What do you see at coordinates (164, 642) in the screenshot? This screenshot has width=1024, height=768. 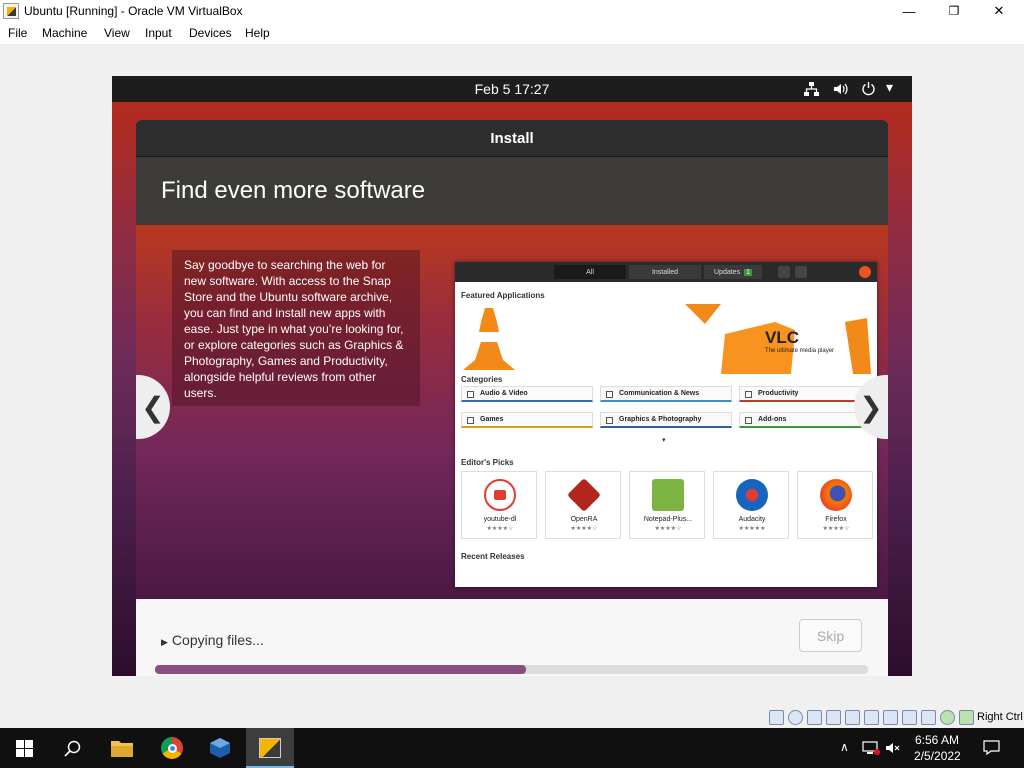 I see `expand-triangle-icon: ▶` at bounding box center [164, 642].